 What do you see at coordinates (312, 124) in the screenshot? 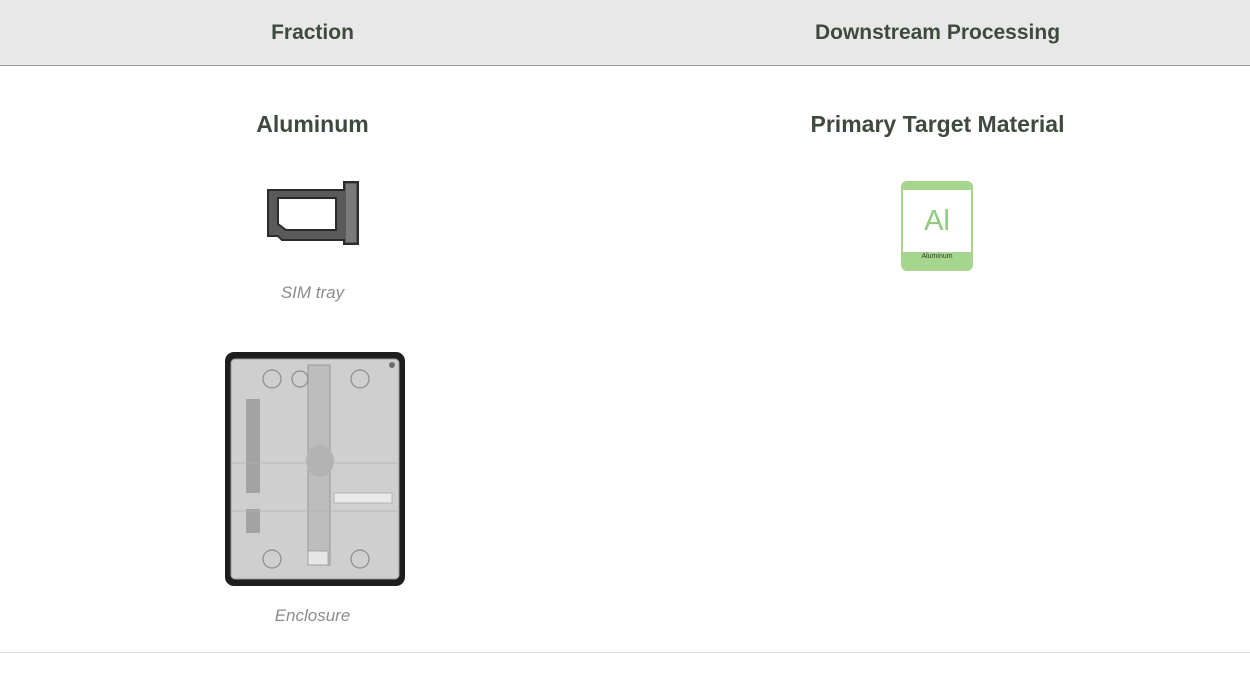
I see `fraction-title: Aluminum` at bounding box center [312, 124].